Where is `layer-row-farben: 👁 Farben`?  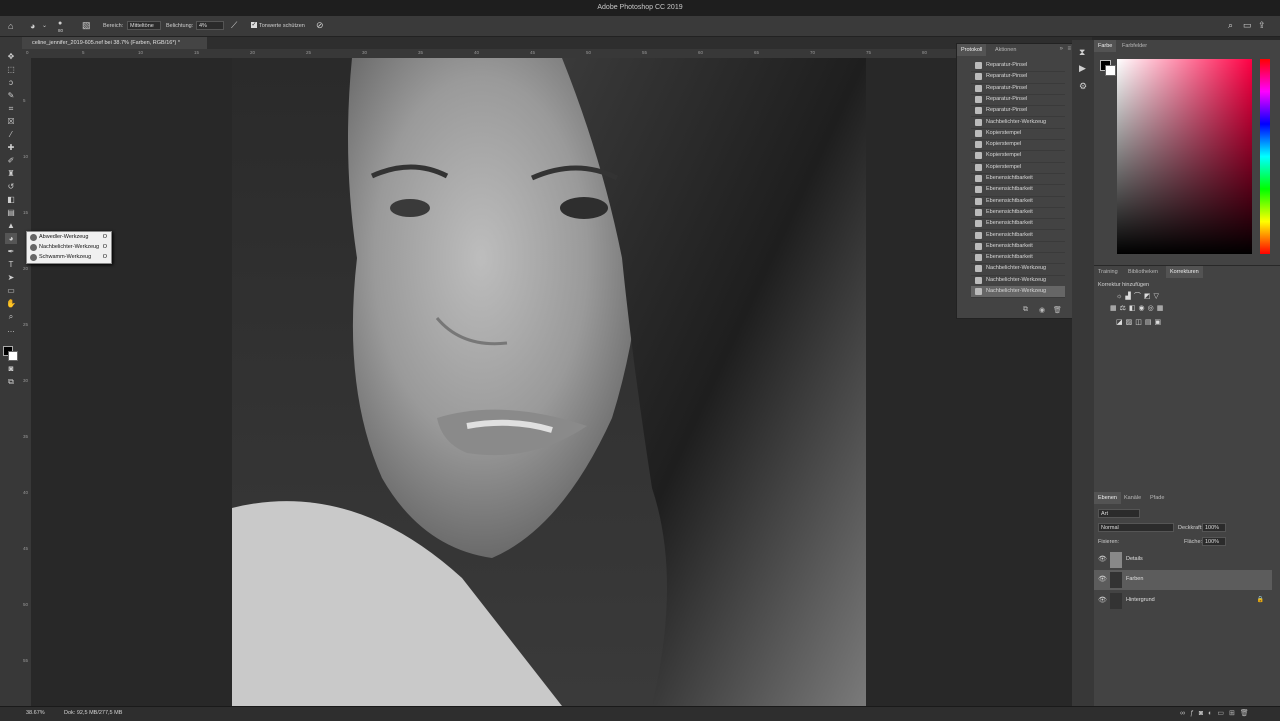 layer-row-farben: 👁 Farben is located at coordinates (1183, 580).